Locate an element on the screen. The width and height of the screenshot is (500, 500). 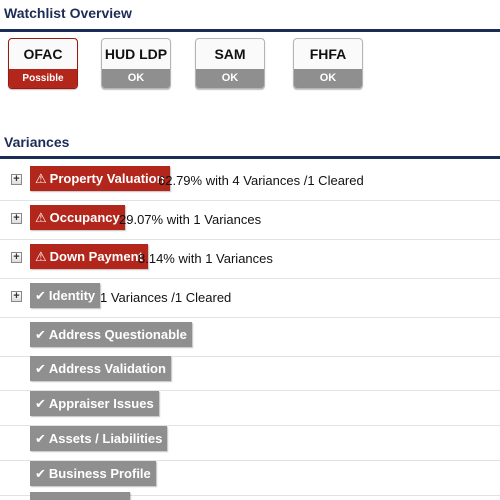
expand-property-valuation-button: + is located at coordinates (16, 179).